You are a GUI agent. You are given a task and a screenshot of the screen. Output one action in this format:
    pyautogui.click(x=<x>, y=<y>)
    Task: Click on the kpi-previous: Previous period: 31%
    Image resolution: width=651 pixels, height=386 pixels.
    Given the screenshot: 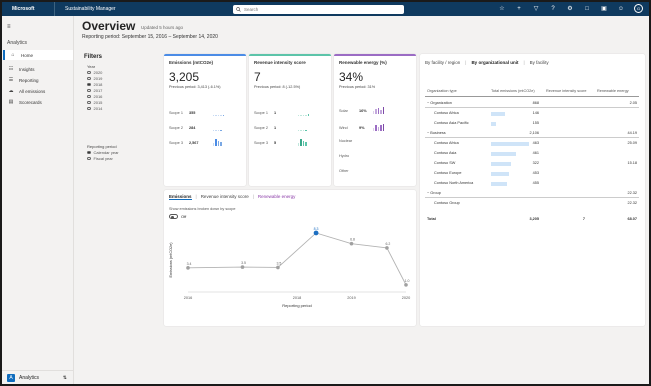 What is the action you would take?
    pyautogui.click(x=357, y=87)
    